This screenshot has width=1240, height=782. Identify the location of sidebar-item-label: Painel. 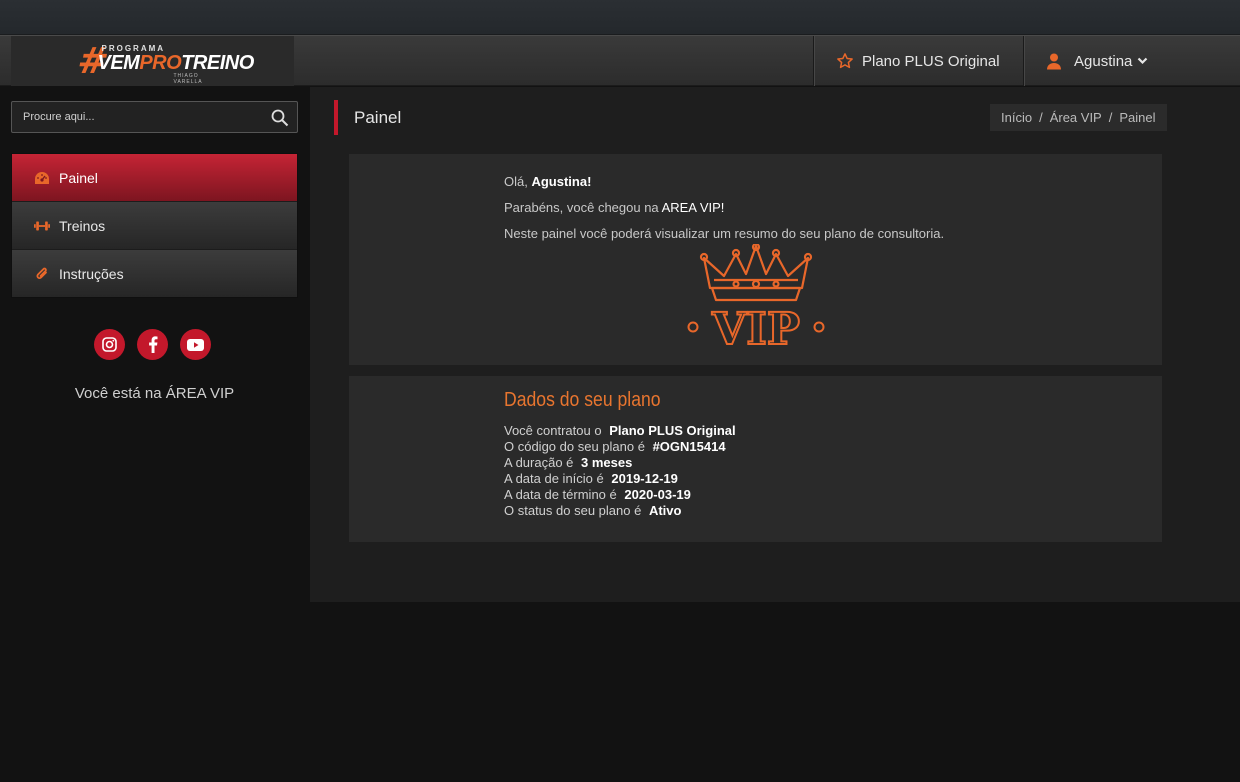
(78, 177).